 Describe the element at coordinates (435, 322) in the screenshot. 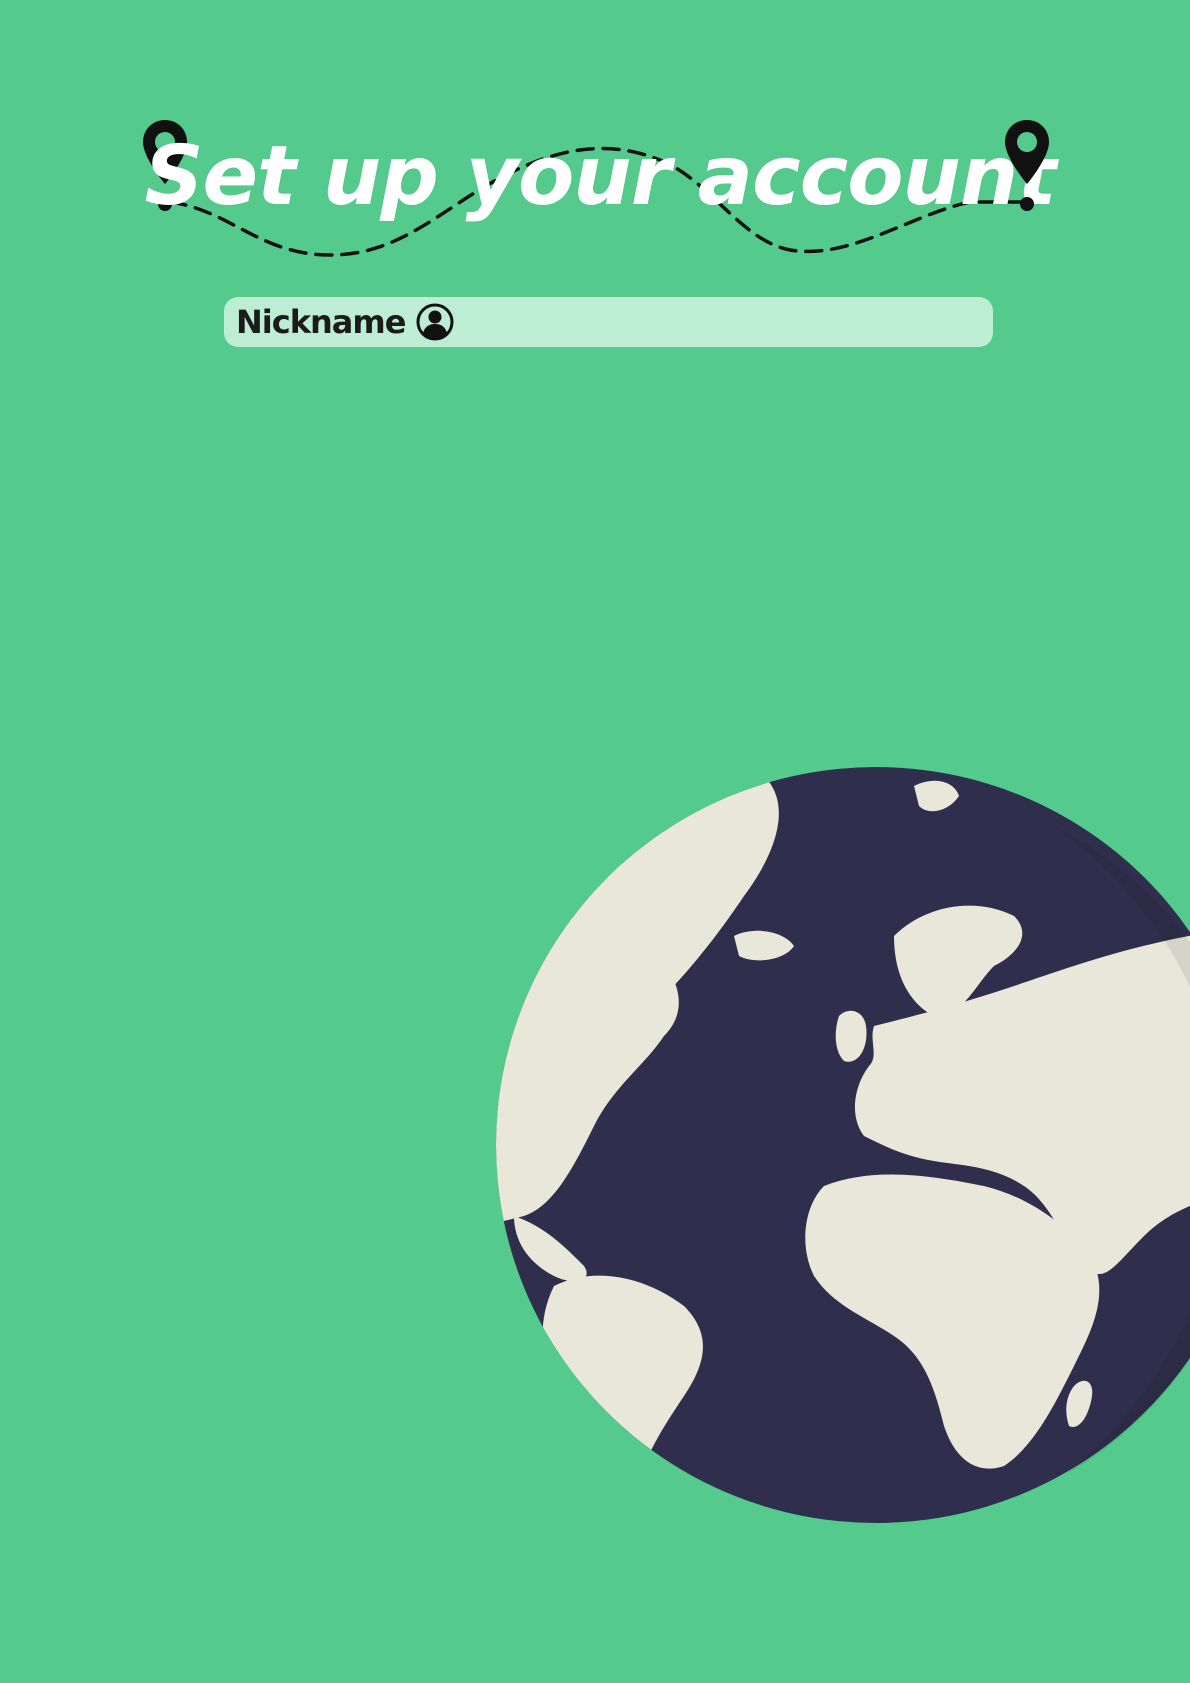

I see `user-circle-icon` at that location.